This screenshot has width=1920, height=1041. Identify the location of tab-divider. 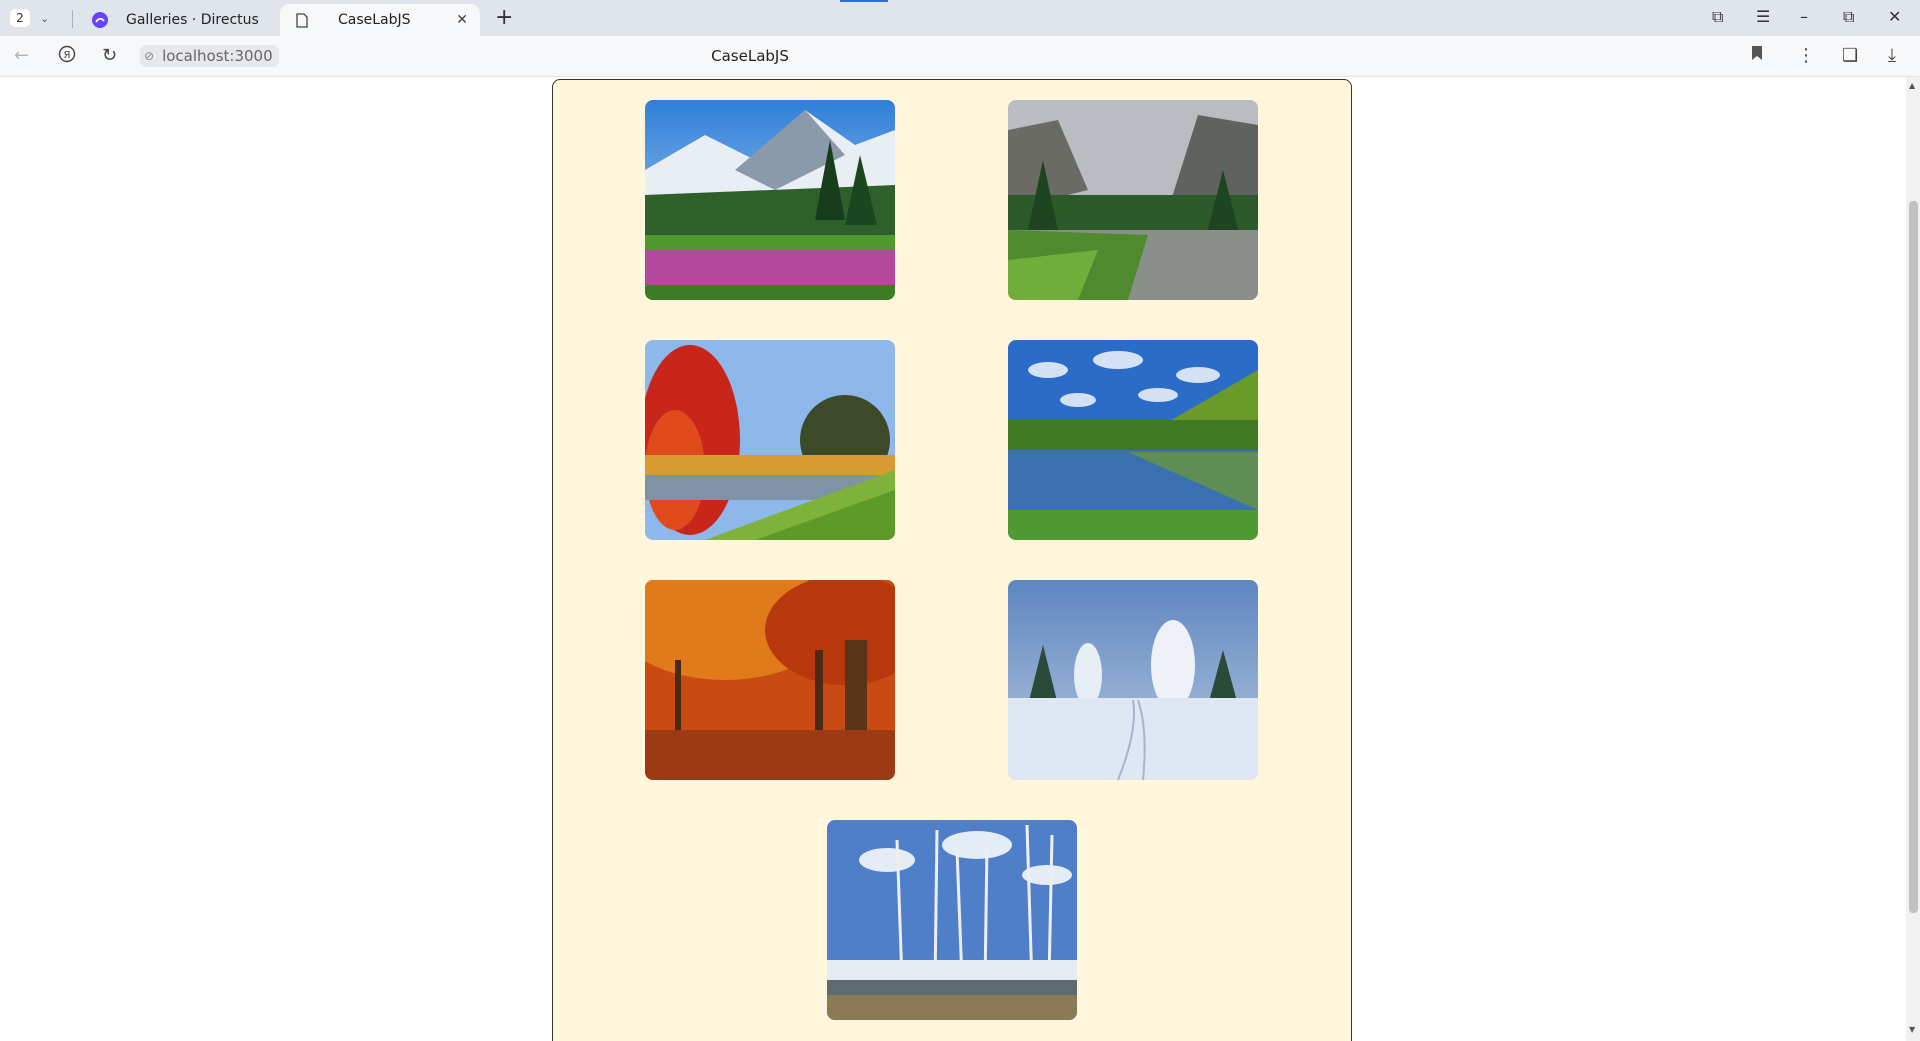
(72, 19).